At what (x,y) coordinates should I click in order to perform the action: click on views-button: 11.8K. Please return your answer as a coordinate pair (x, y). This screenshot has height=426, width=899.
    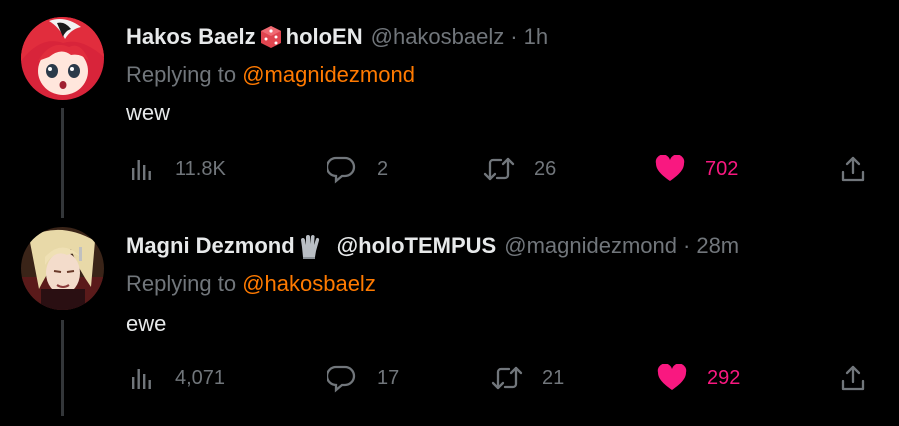
    Looking at the image, I should click on (177, 169).